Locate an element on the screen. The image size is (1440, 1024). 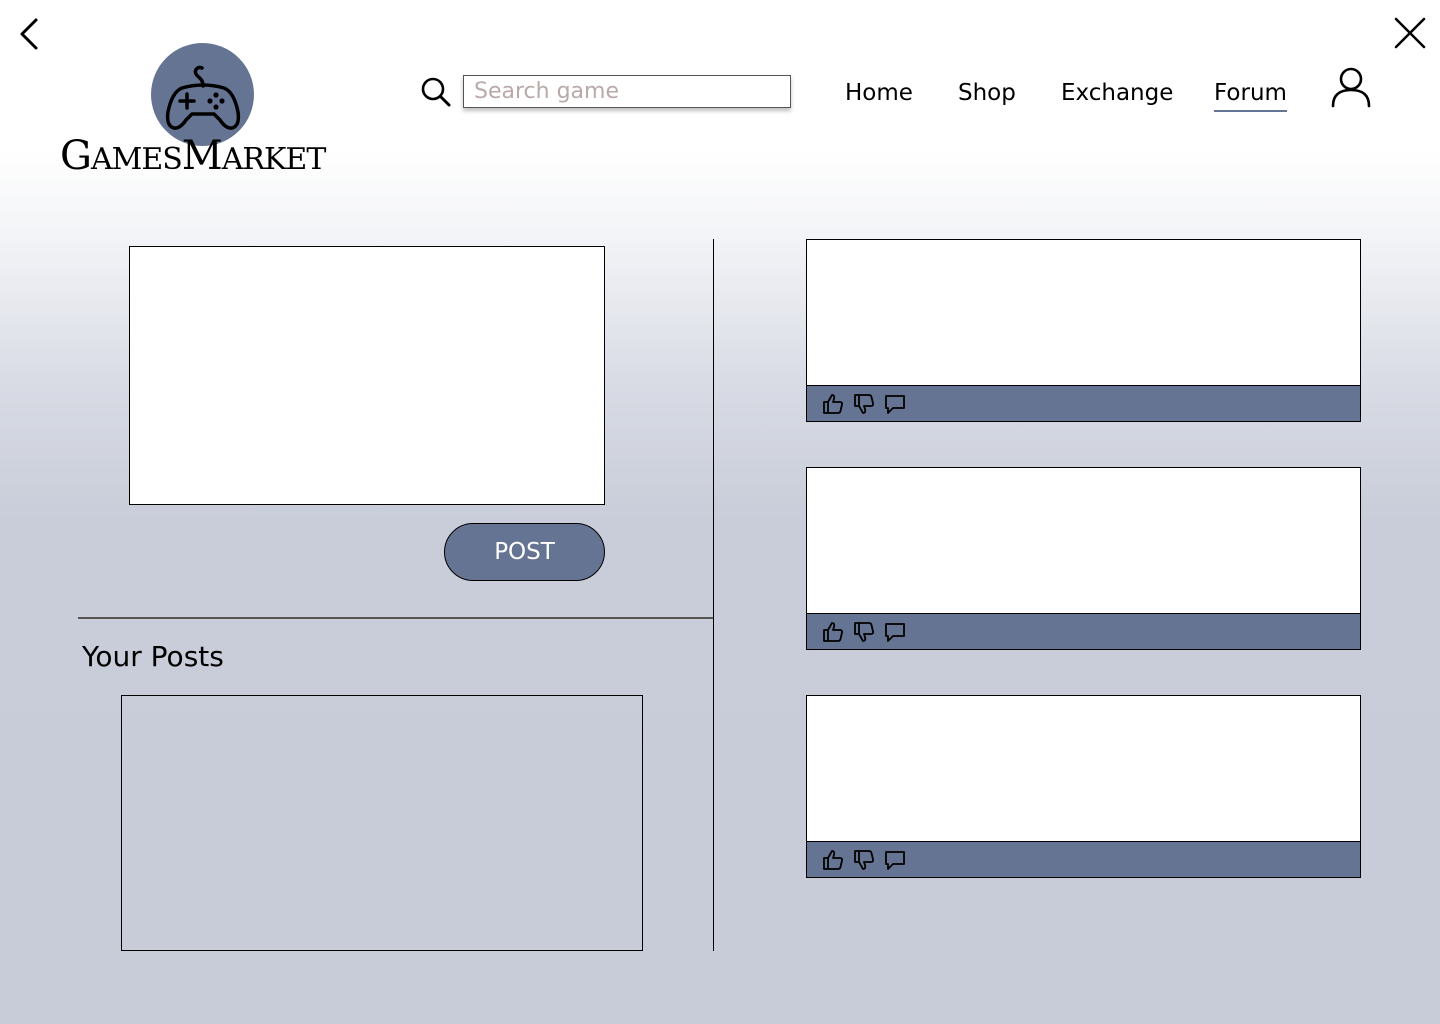
nav-home: Home is located at coordinates (879, 93).